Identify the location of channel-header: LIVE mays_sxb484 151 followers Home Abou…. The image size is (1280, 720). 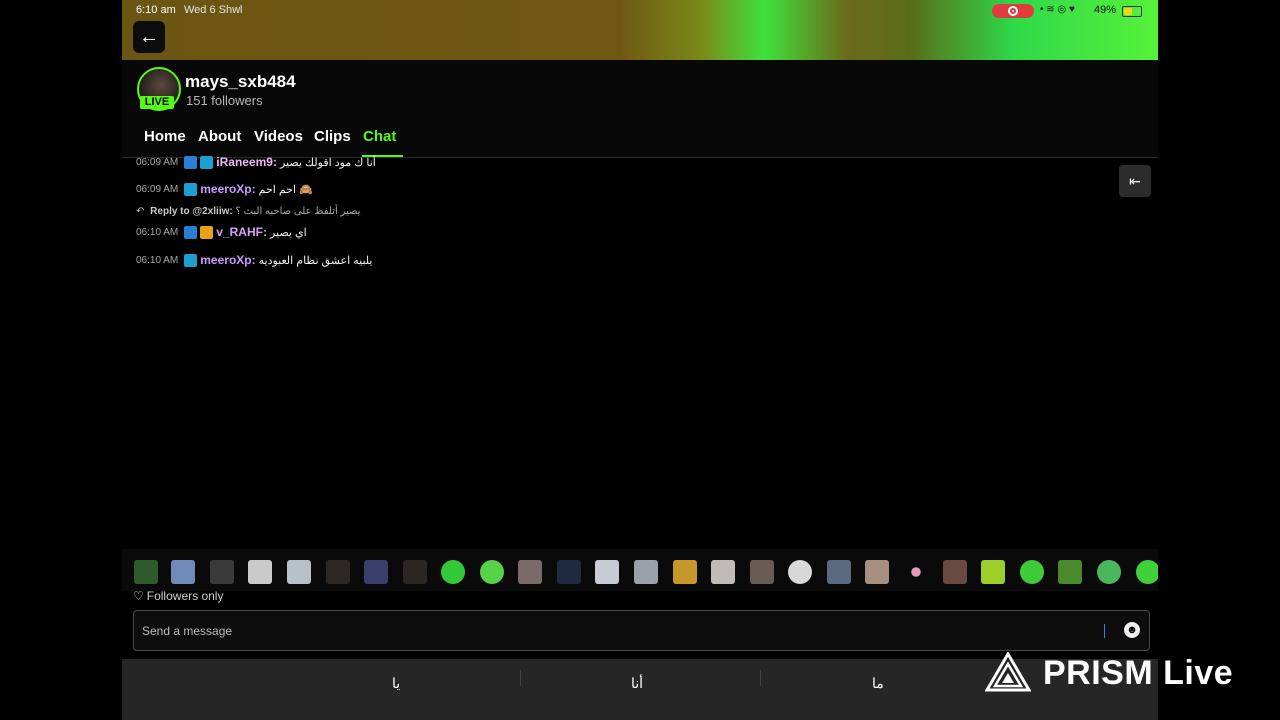
(640, 109).